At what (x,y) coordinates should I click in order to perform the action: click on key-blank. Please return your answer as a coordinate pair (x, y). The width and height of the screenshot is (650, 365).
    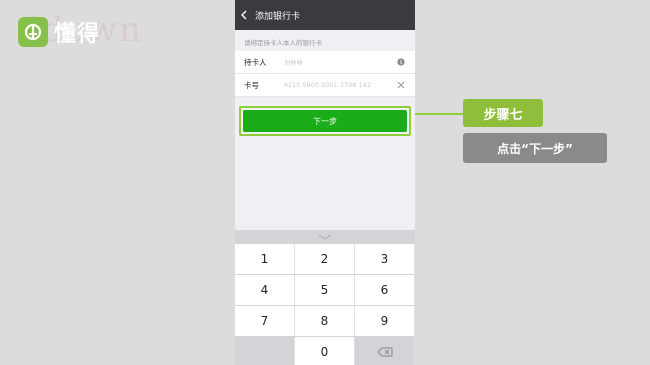
    Looking at the image, I should click on (265, 351).